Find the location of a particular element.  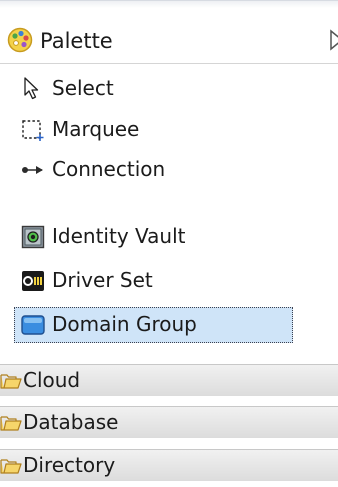

pointer-arrow-icon is located at coordinates (31, 88).